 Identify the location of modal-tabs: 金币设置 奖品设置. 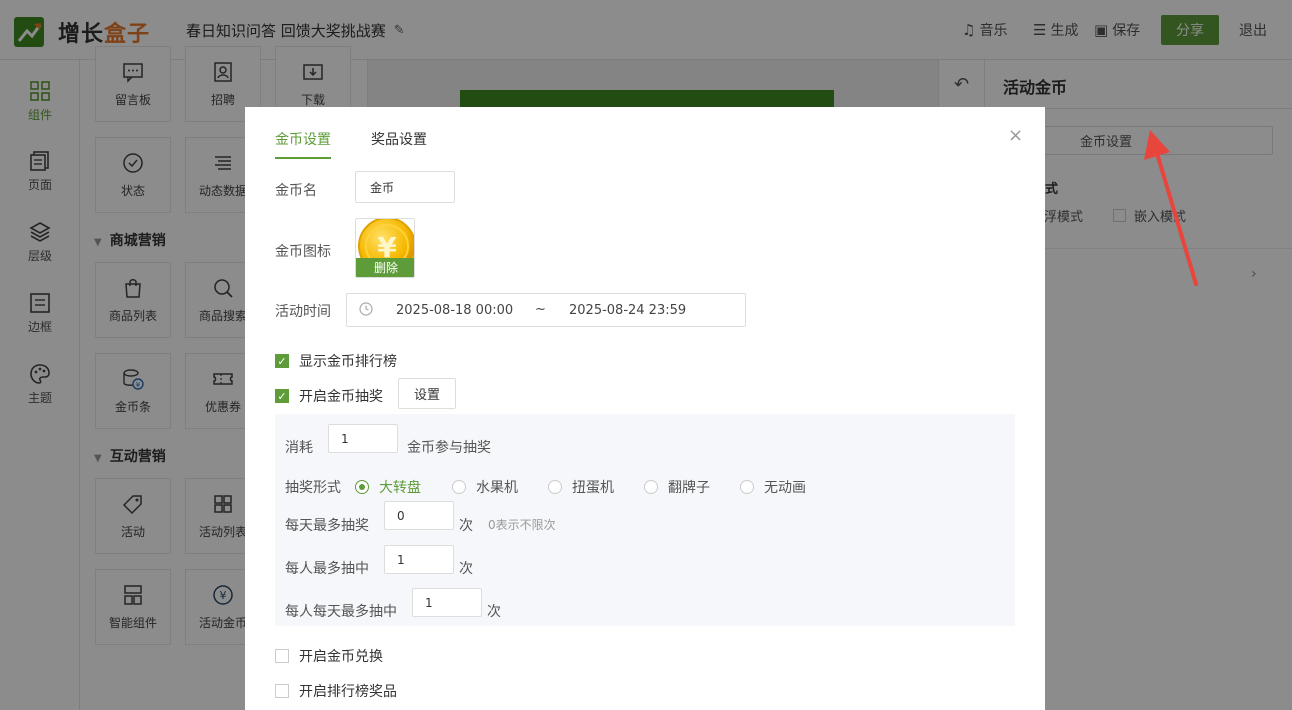
(371, 144).